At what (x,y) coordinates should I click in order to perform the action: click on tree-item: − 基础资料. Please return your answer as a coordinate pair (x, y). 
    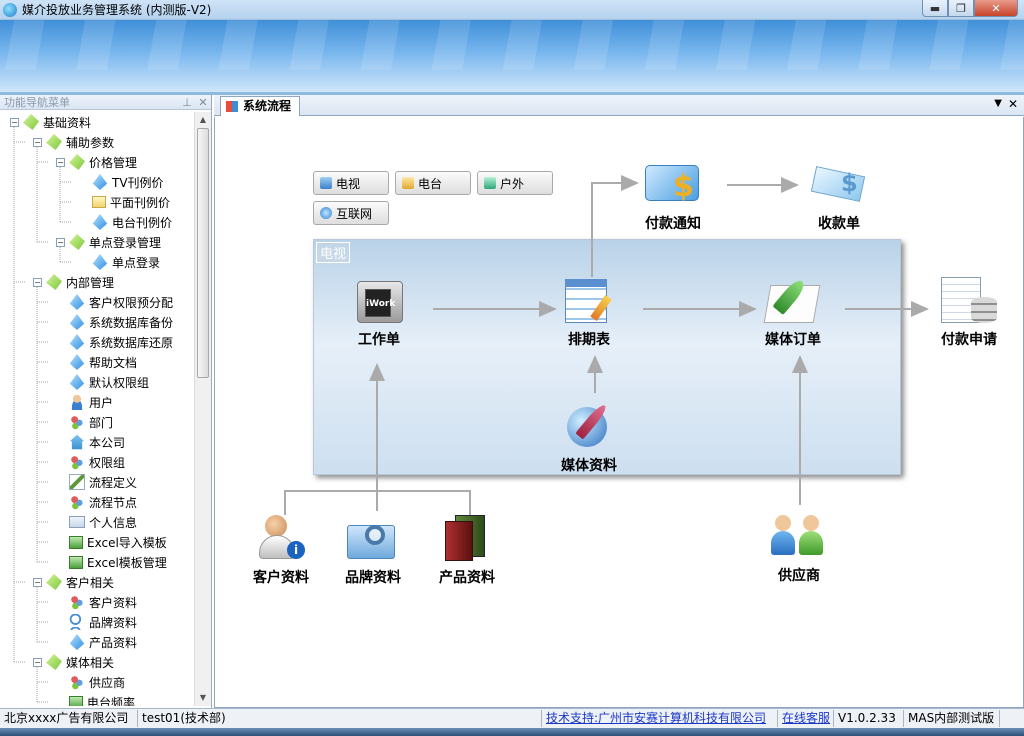
    Looking at the image, I should click on (50, 122).